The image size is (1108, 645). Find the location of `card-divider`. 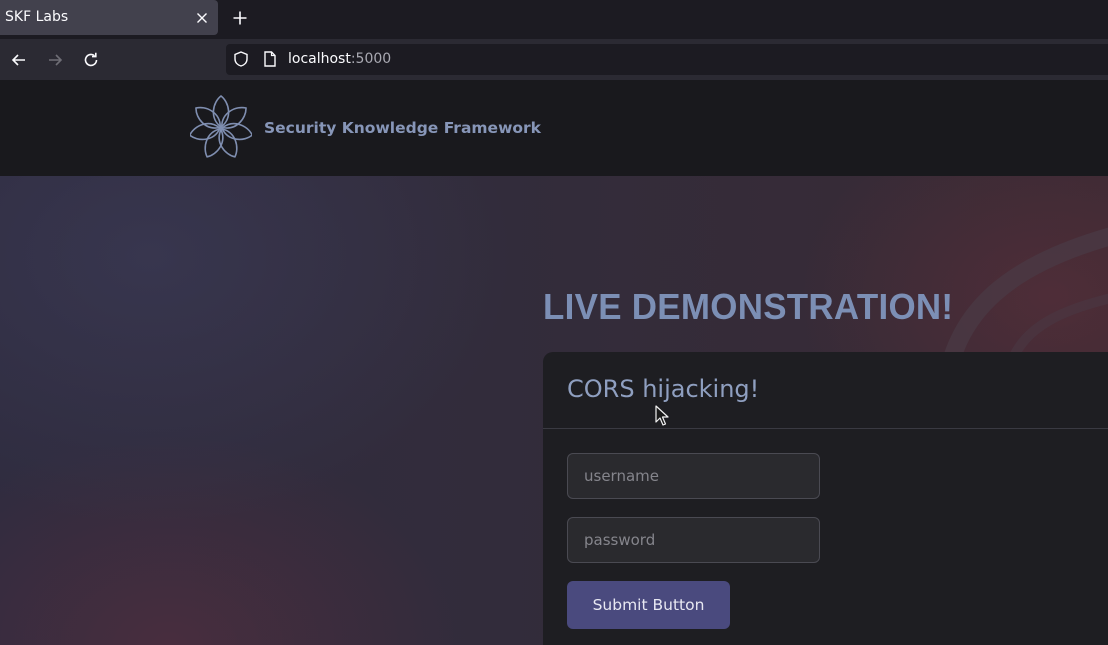

card-divider is located at coordinates (825, 428).